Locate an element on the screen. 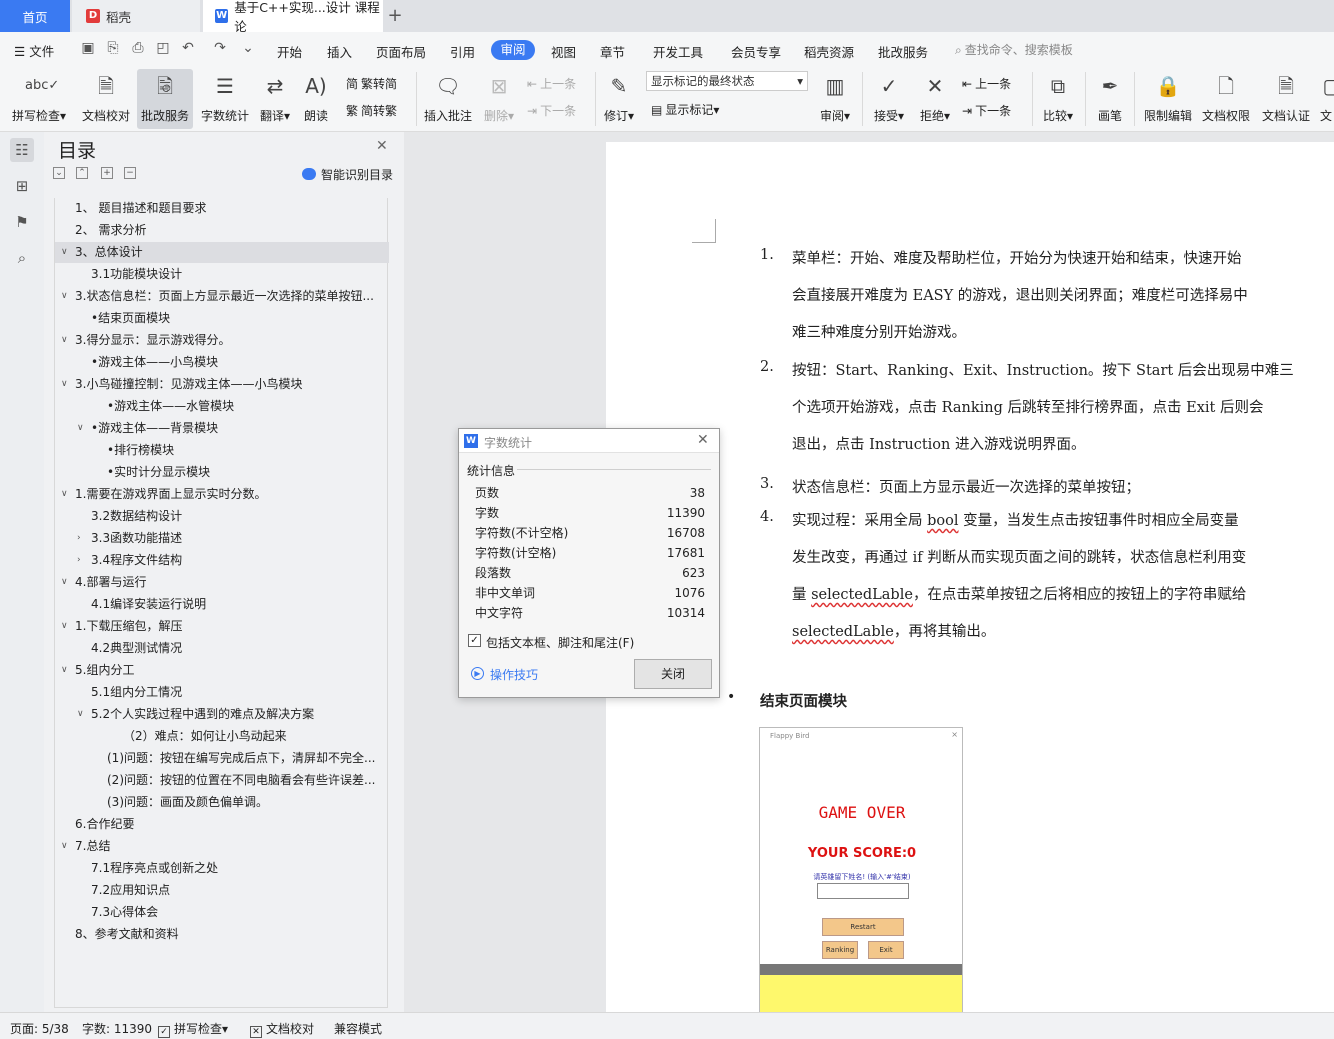 The width and height of the screenshot is (1334, 1039). correction-service-button: 🗟 批改服务 is located at coordinates (165, 99).